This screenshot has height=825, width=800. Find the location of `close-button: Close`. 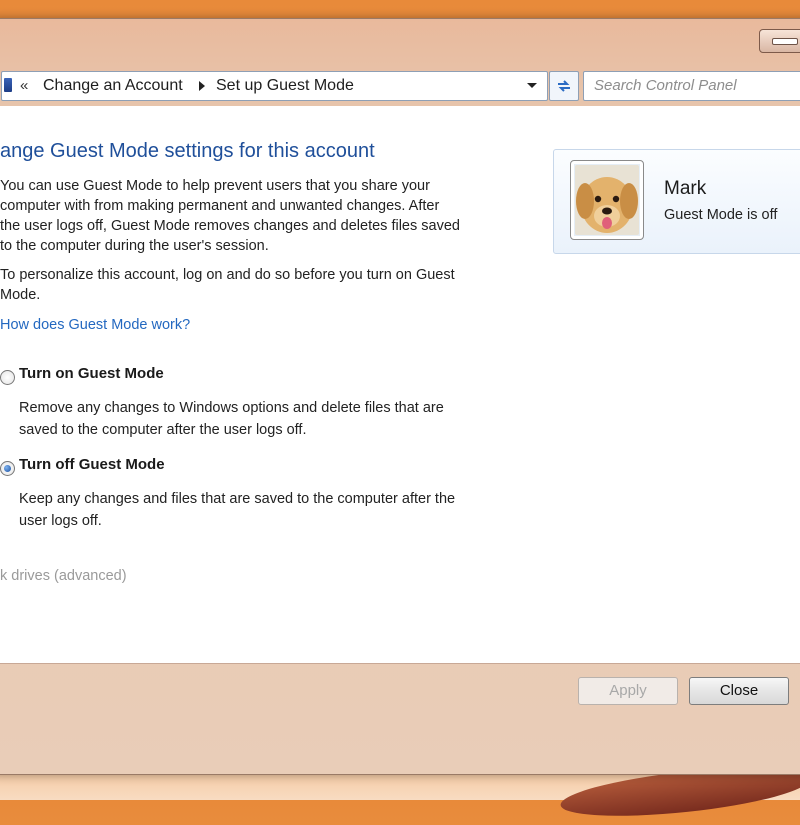

close-button: Close is located at coordinates (739, 691).